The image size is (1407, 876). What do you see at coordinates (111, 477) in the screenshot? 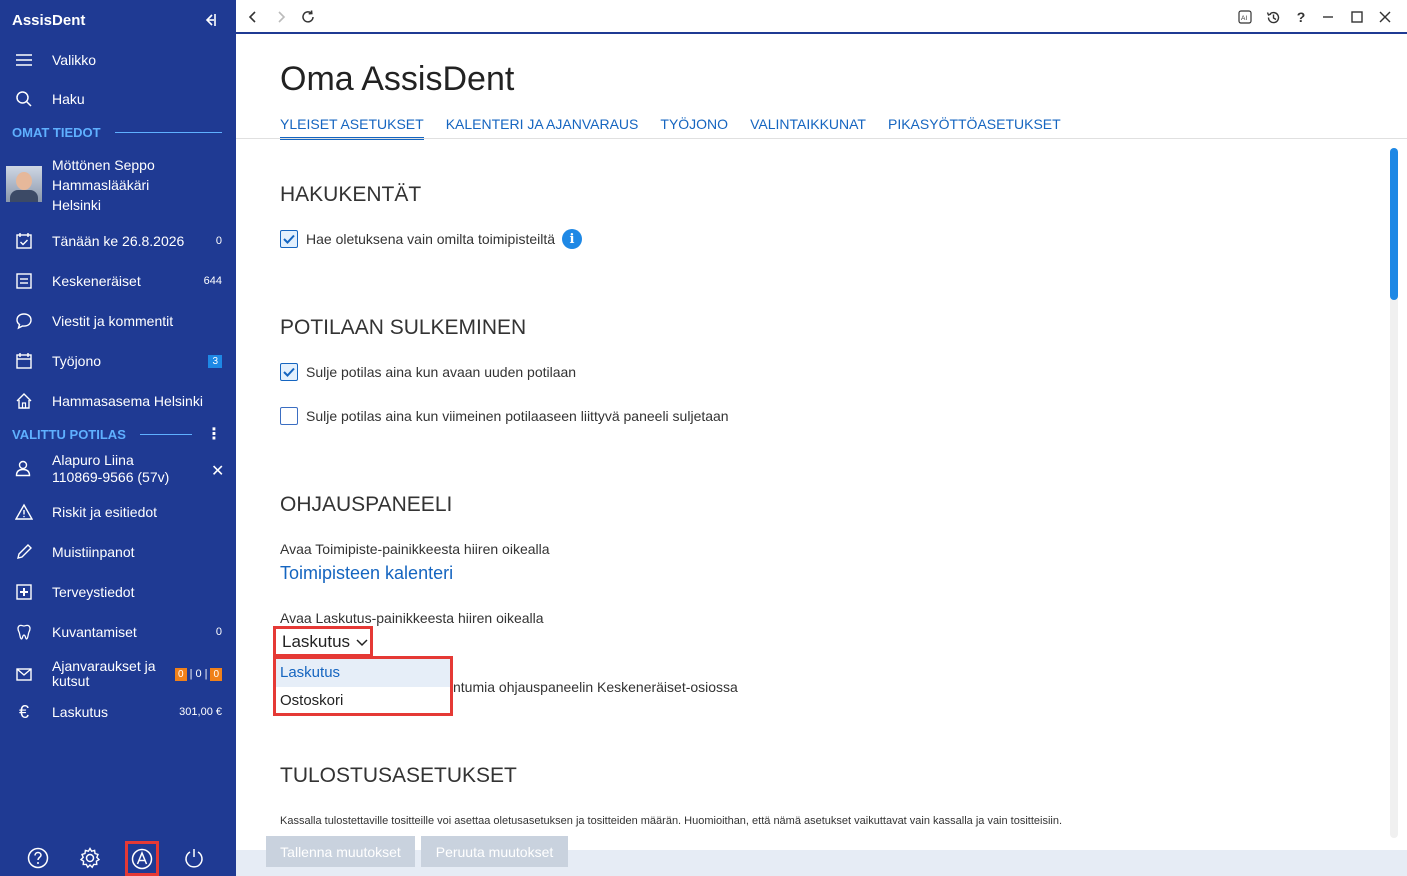
I see `patient-id: 110869-9566 (57v)` at bounding box center [111, 477].